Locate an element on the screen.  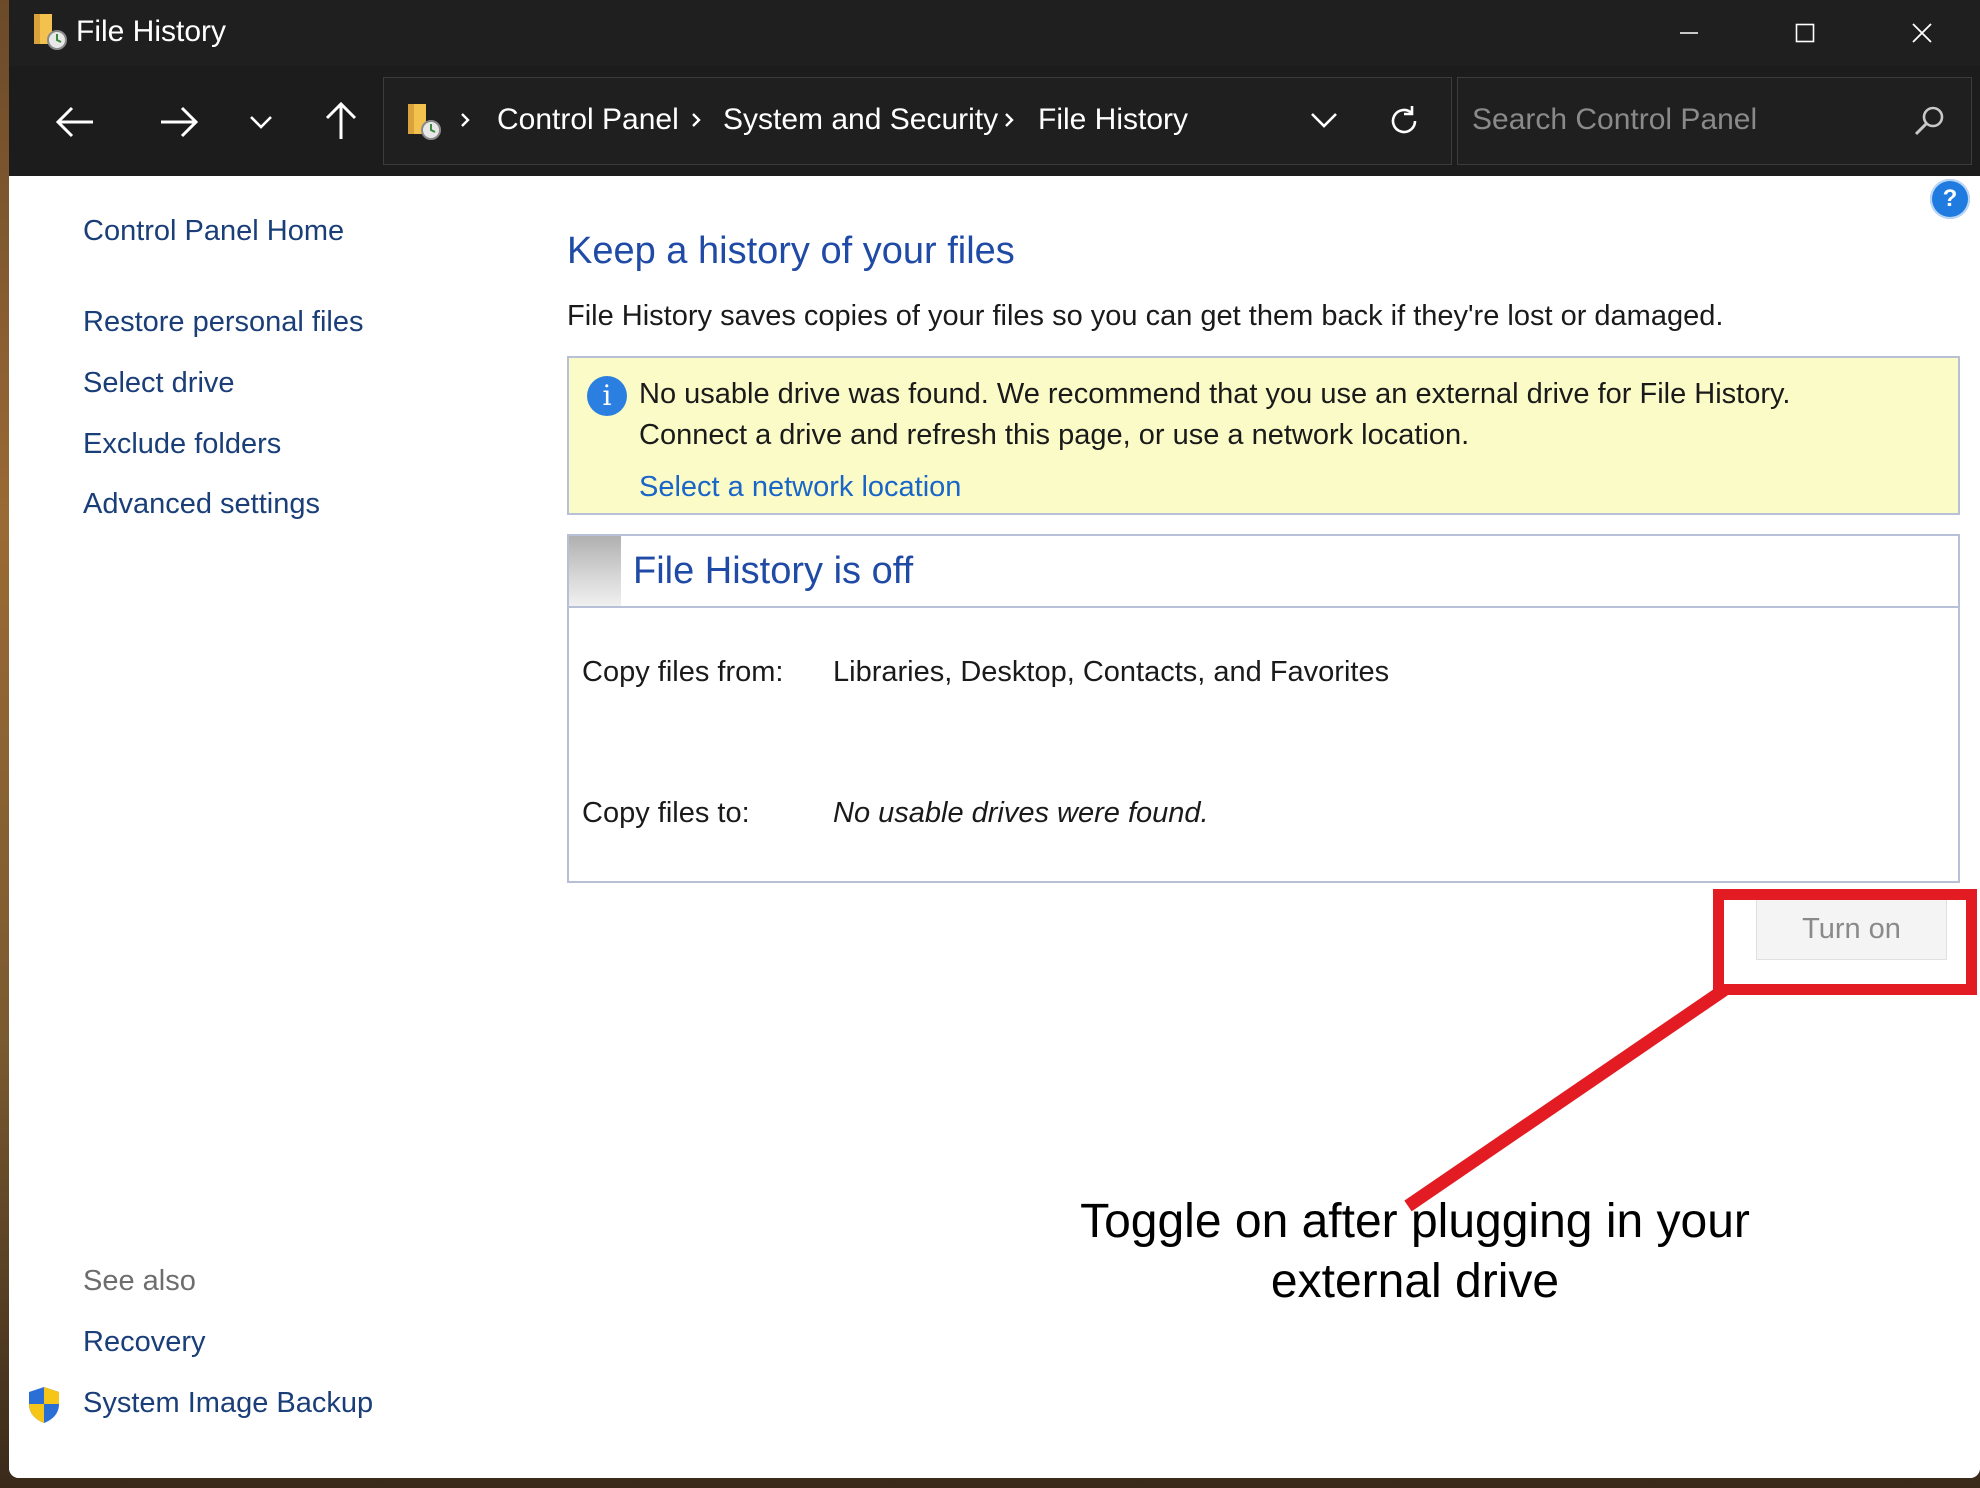
arrow-up-icon is located at coordinates (341, 120).